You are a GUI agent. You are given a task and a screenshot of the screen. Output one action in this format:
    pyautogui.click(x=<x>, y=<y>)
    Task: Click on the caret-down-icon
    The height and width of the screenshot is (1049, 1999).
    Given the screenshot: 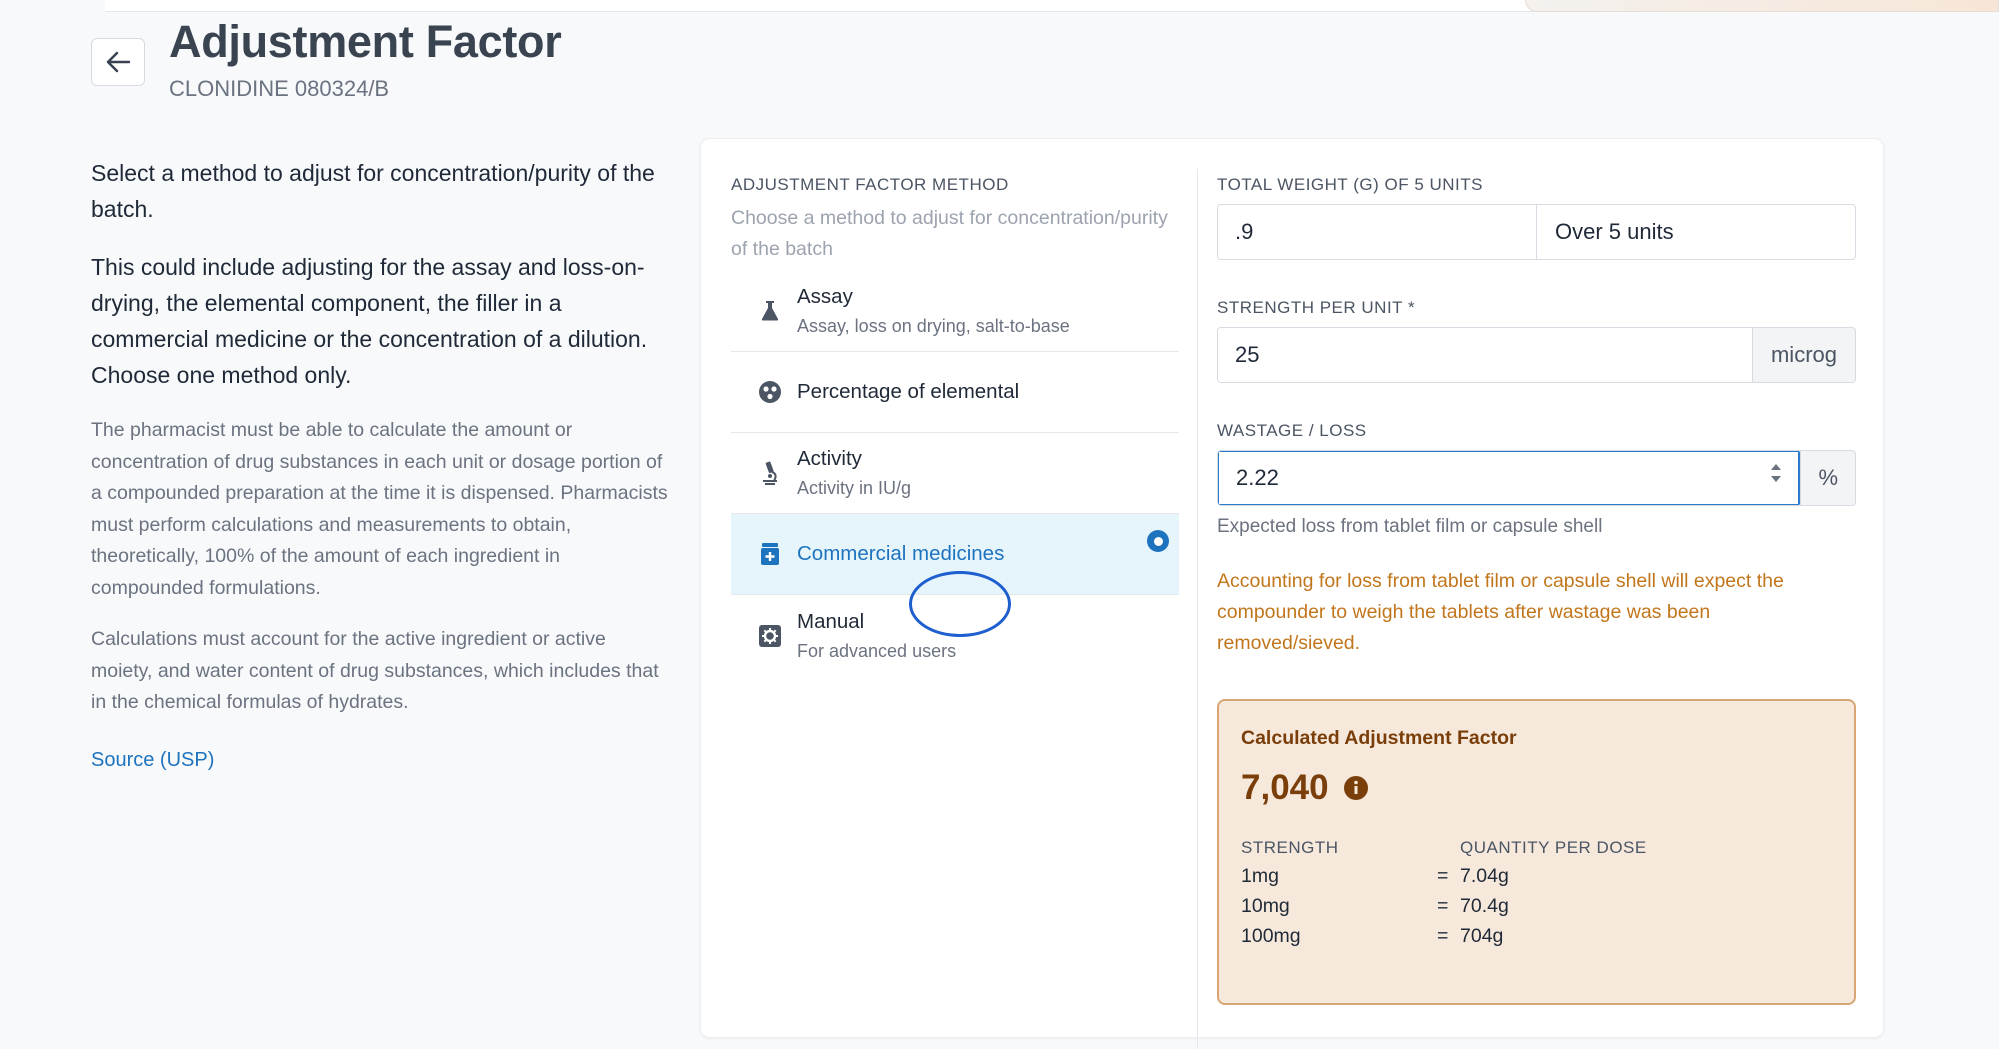 What is the action you would take?
    pyautogui.click(x=1776, y=479)
    